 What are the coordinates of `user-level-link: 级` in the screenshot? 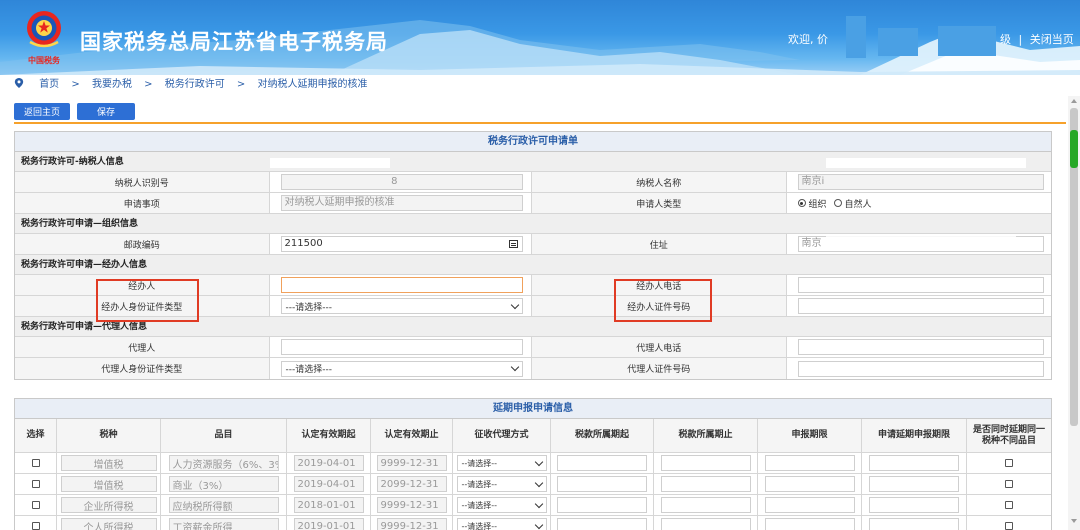 It's located at (1005, 39).